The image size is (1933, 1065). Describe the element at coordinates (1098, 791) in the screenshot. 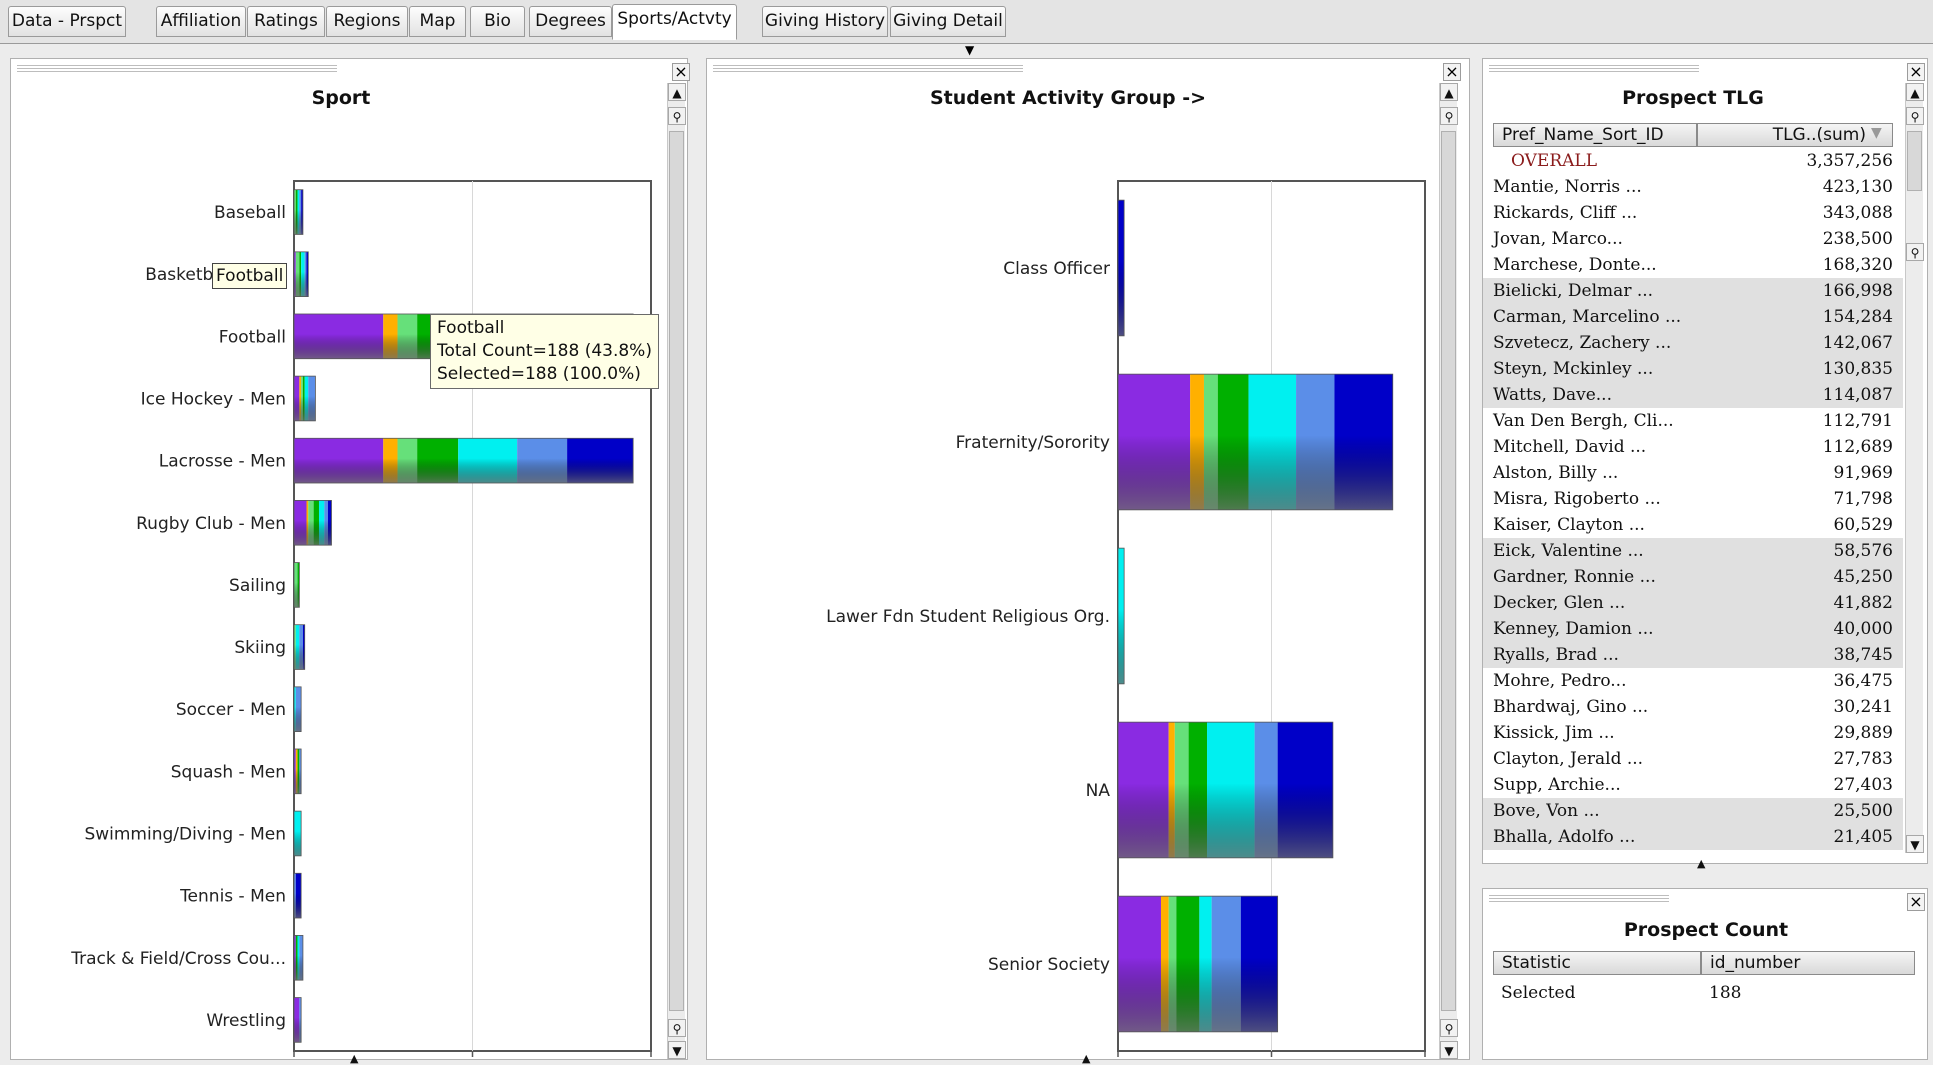

I see `category-label: NA` at that location.